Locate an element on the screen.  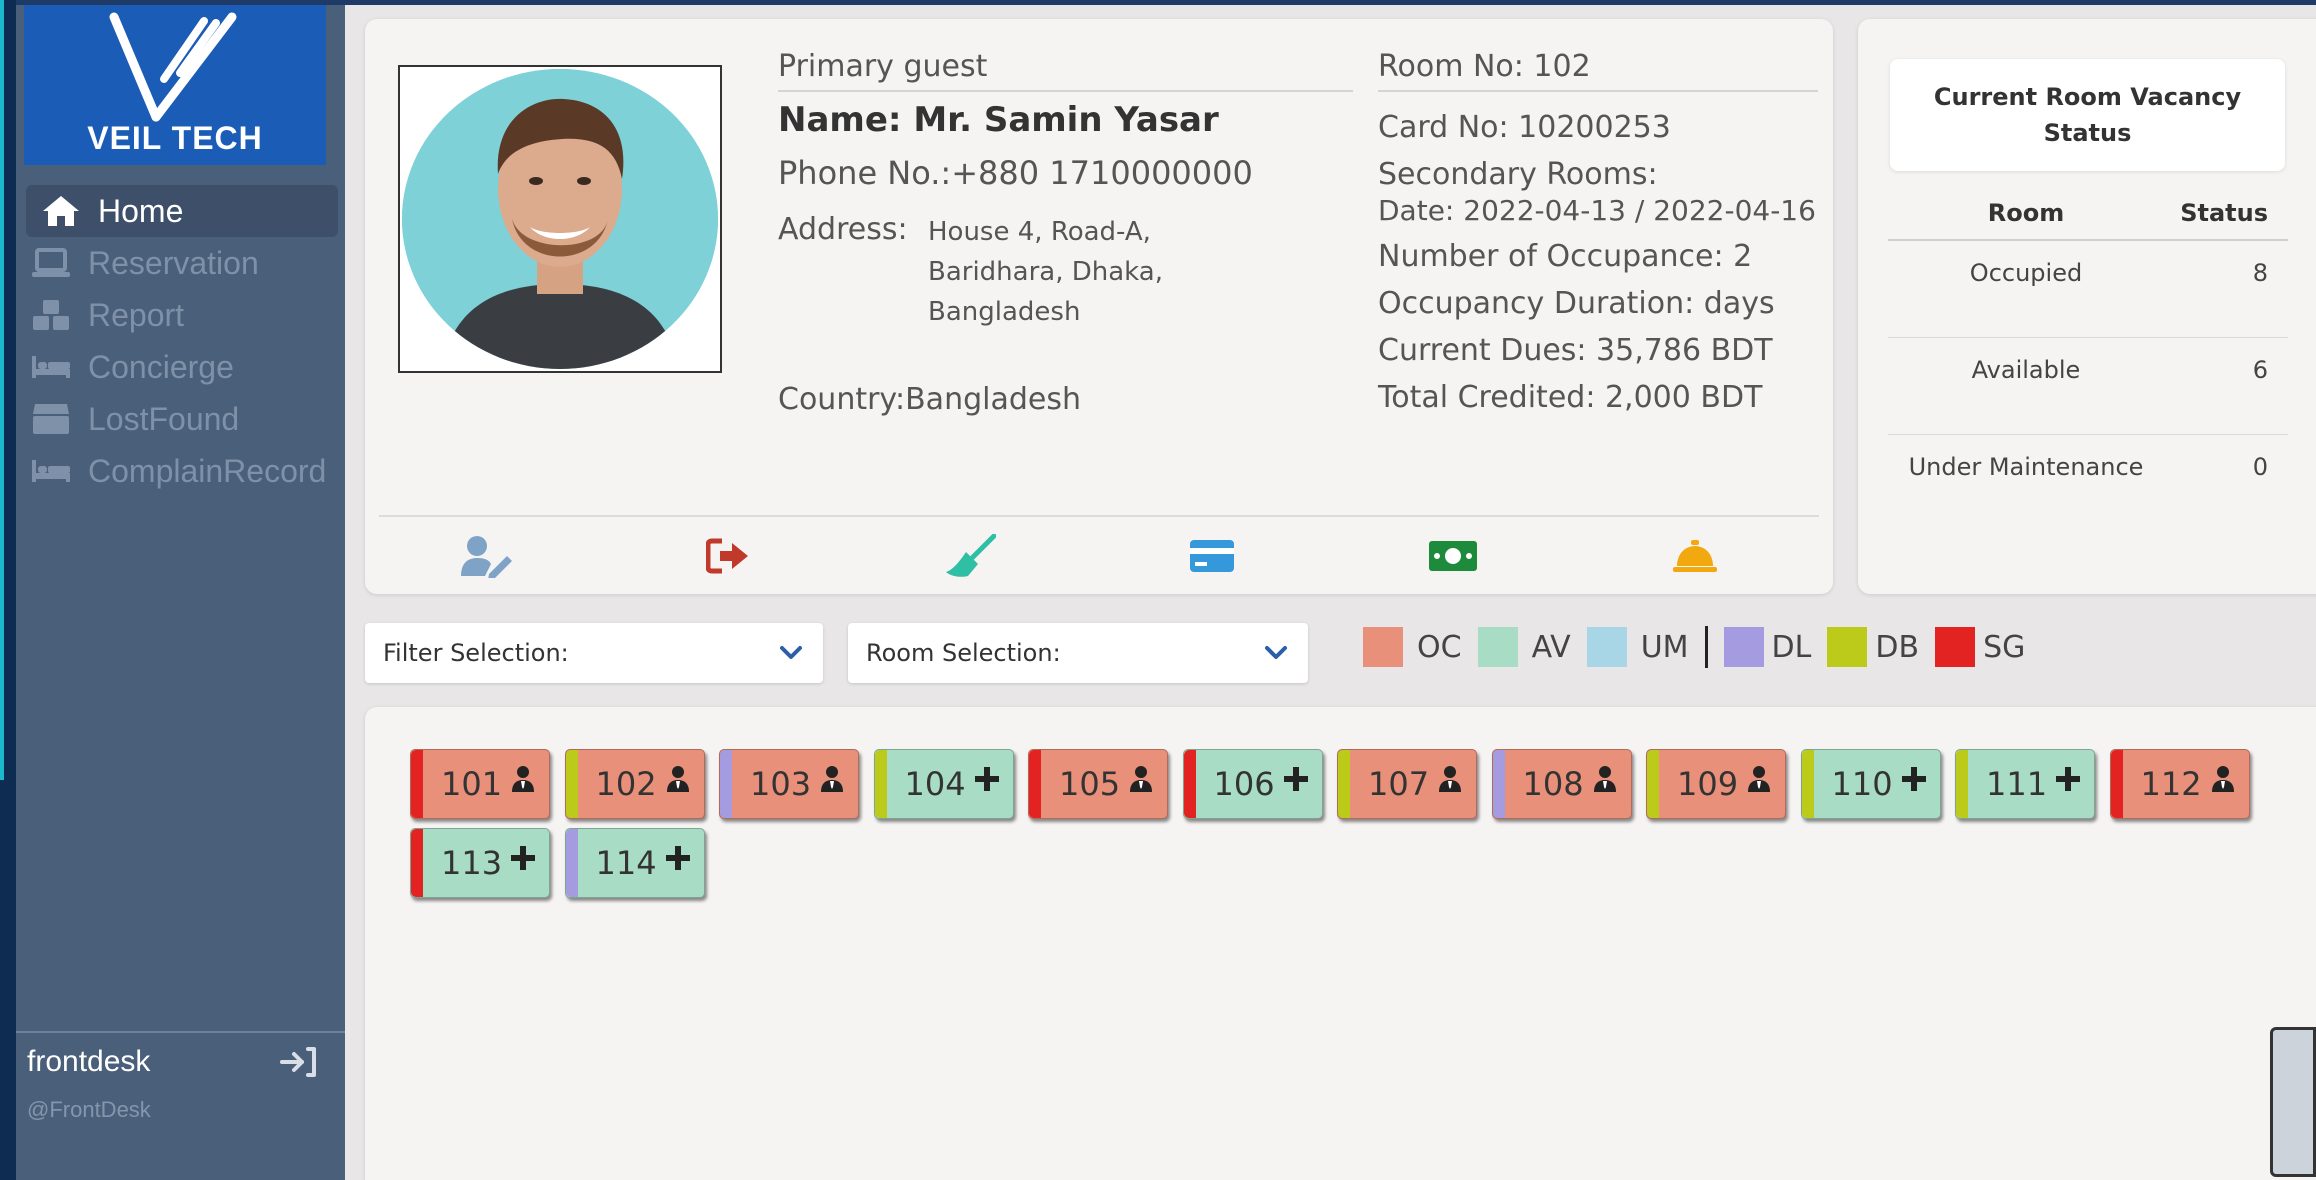
table-row: Under Maintenance 0 is located at coordinates (2088, 483).